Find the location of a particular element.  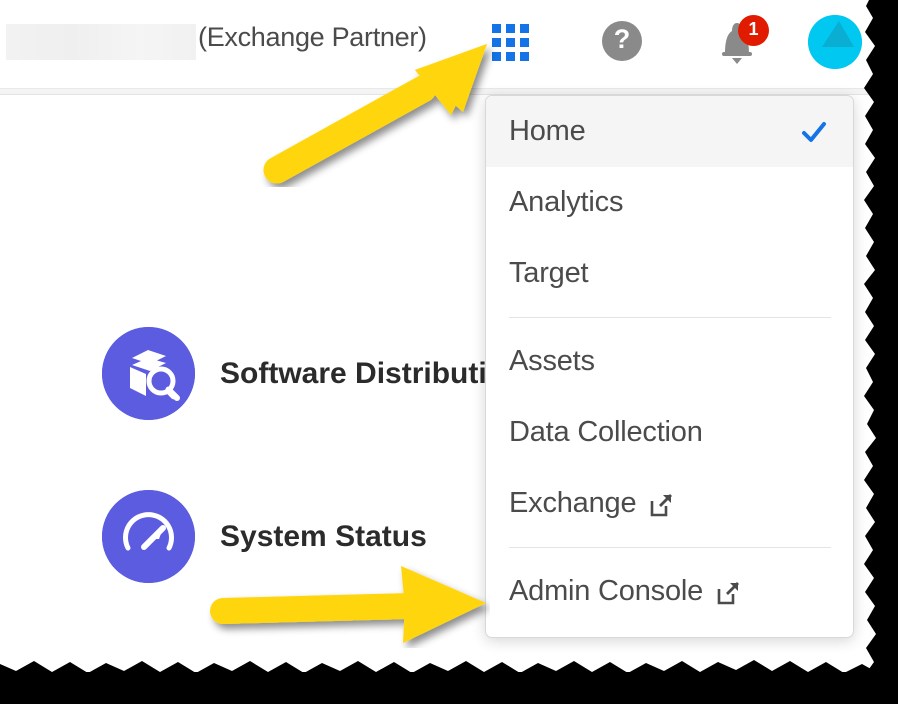

help-icon: ? is located at coordinates (622, 41).